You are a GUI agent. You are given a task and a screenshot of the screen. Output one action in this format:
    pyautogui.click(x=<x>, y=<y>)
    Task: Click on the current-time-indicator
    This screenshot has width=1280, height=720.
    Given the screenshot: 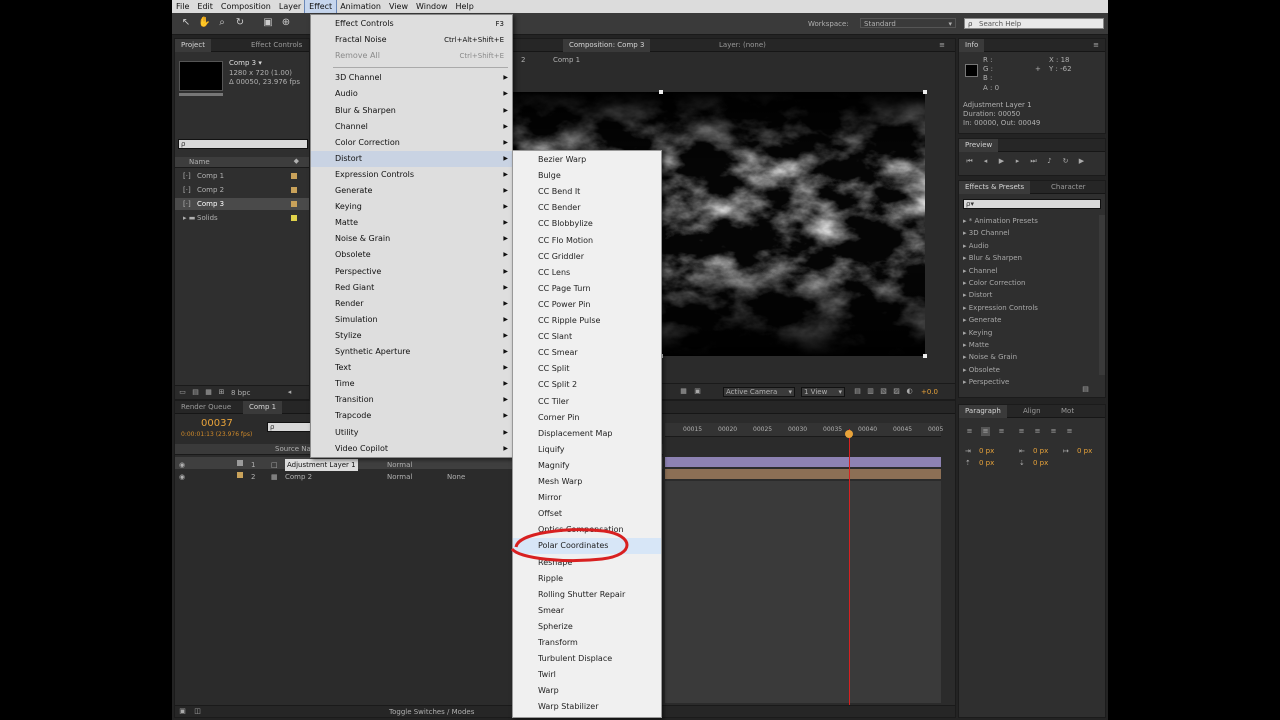 What is the action you would take?
    pyautogui.click(x=849, y=569)
    